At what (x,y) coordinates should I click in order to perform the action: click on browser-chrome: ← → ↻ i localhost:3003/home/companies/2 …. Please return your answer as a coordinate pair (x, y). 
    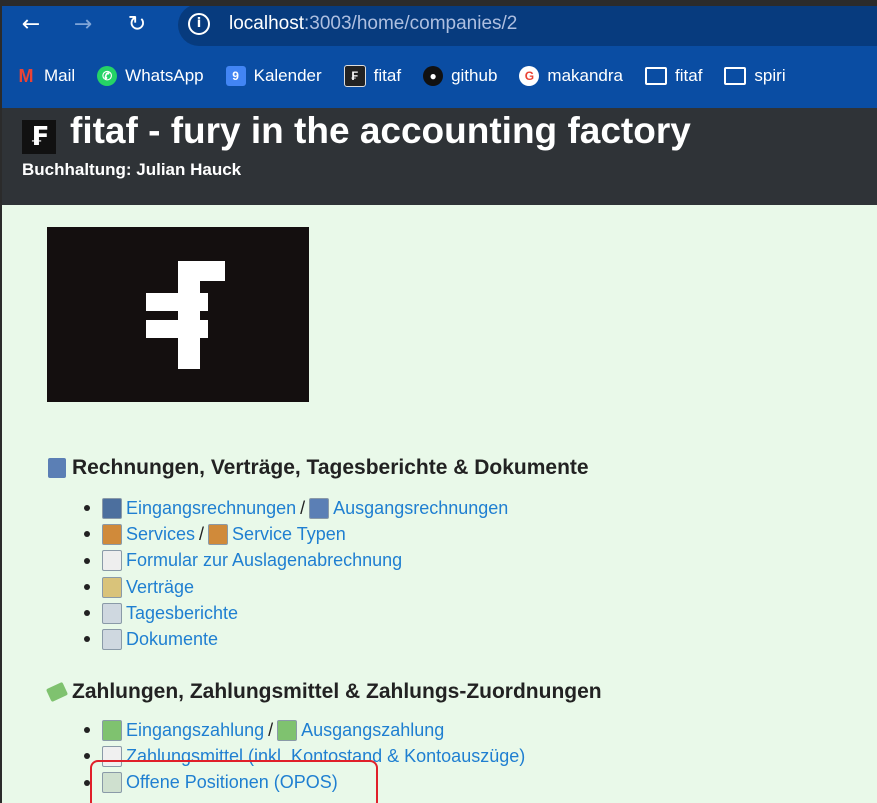
    Looking at the image, I should click on (439, 57).